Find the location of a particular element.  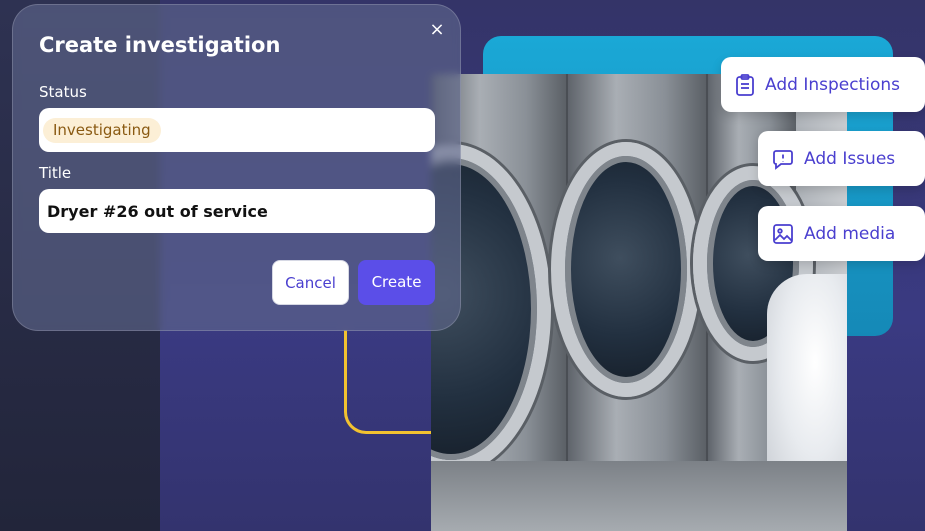

alert-message-icon is located at coordinates (783, 159).